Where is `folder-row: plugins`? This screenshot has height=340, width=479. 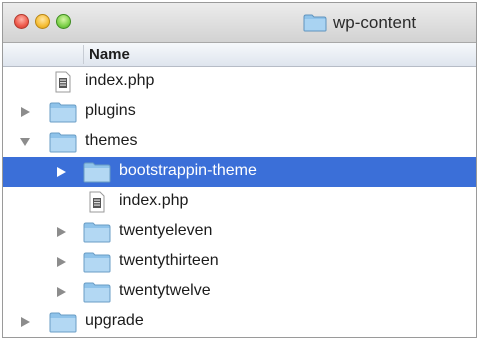 folder-row: plugins is located at coordinates (239, 112).